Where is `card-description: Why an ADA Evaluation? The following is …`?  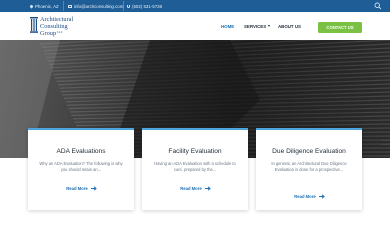 card-description: Why an ADA Evaluation? The following is … is located at coordinates (81, 167).